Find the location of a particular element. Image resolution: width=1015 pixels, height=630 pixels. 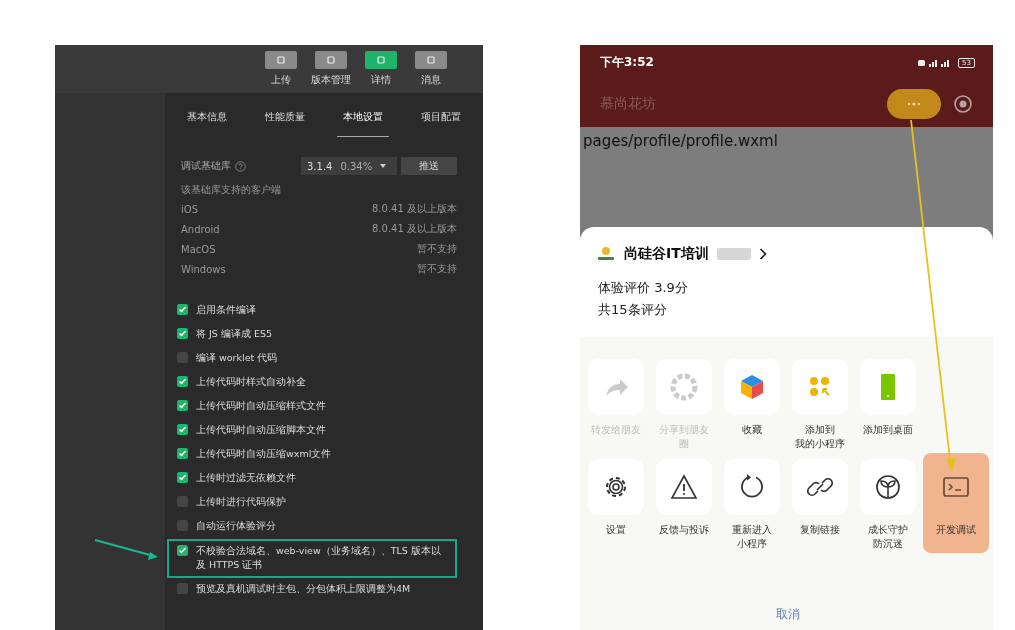

page-title: 慕尚花坊 is located at coordinates (628, 103).